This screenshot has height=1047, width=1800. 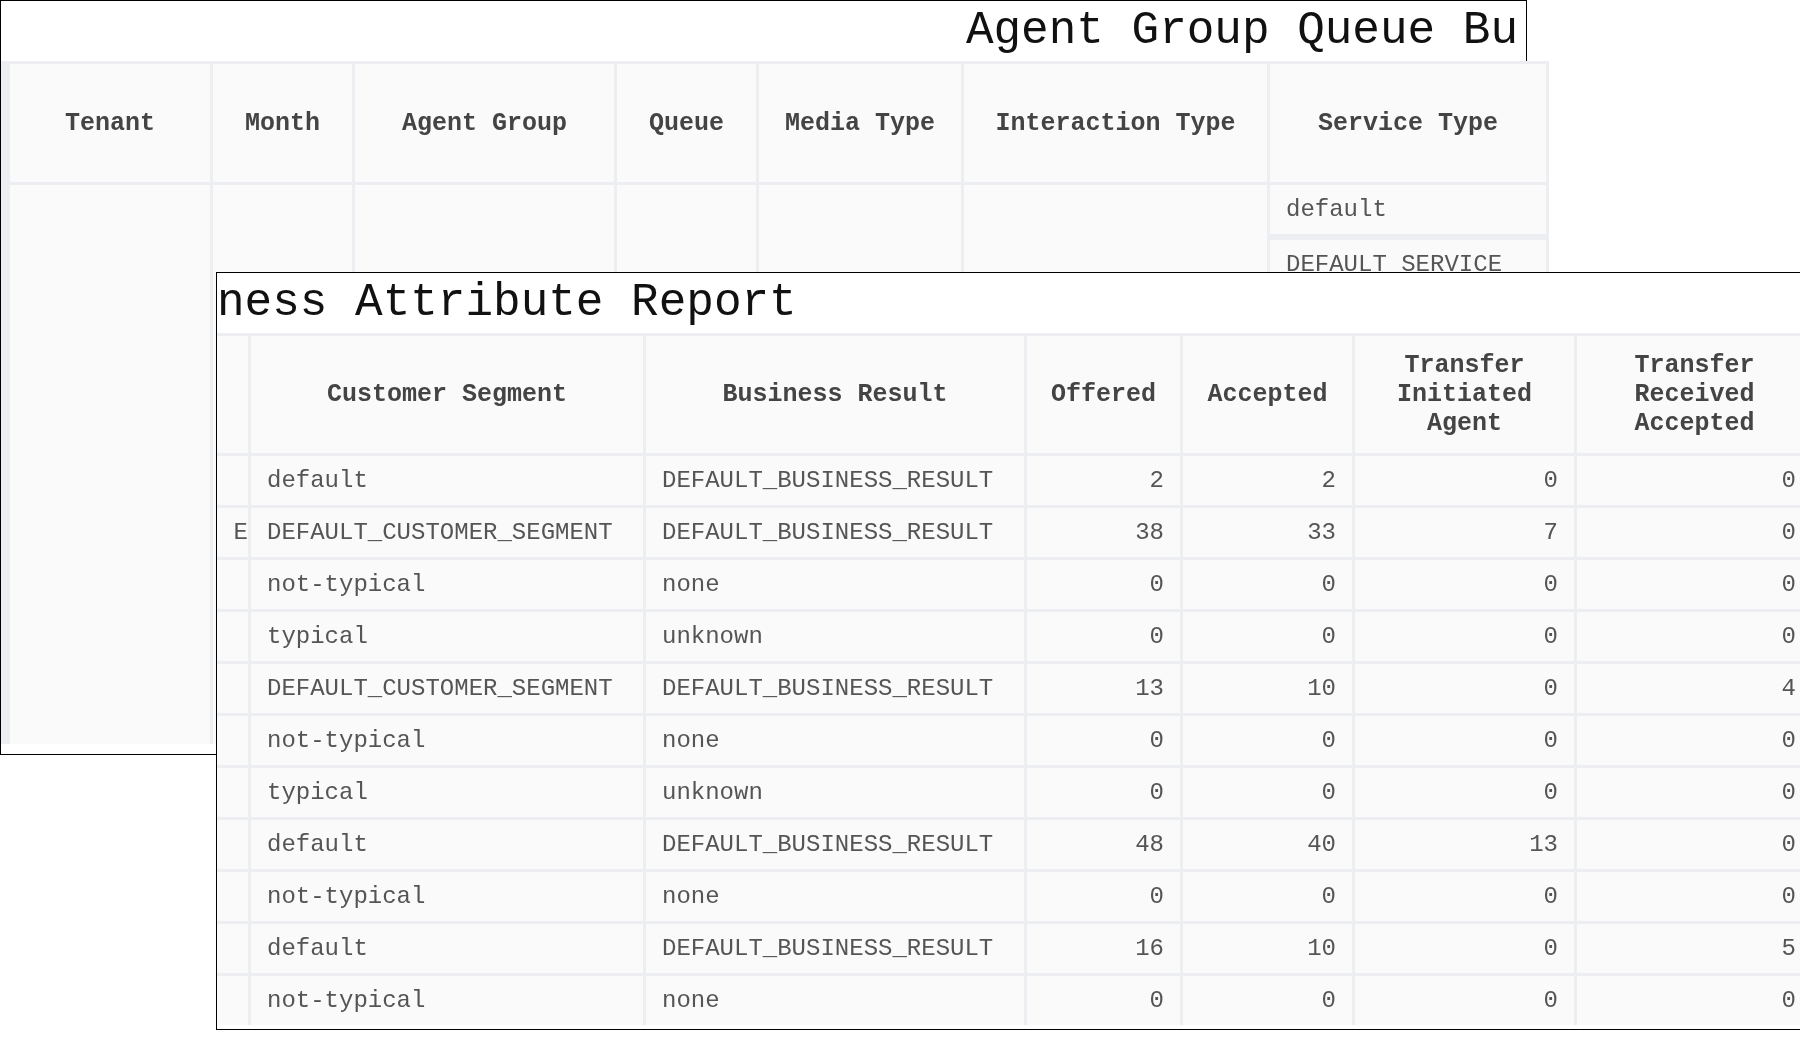 What do you see at coordinates (686, 123) in the screenshot?
I see `column-header: Queue` at bounding box center [686, 123].